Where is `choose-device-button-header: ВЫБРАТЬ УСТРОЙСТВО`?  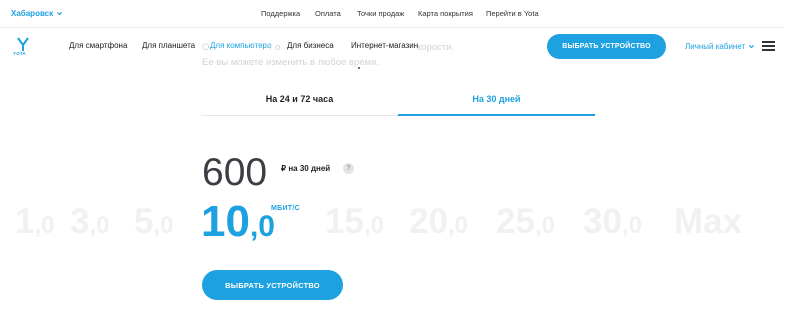
choose-device-button-header: ВЫБРАТЬ УСТРОЙСТВО is located at coordinates (606, 46).